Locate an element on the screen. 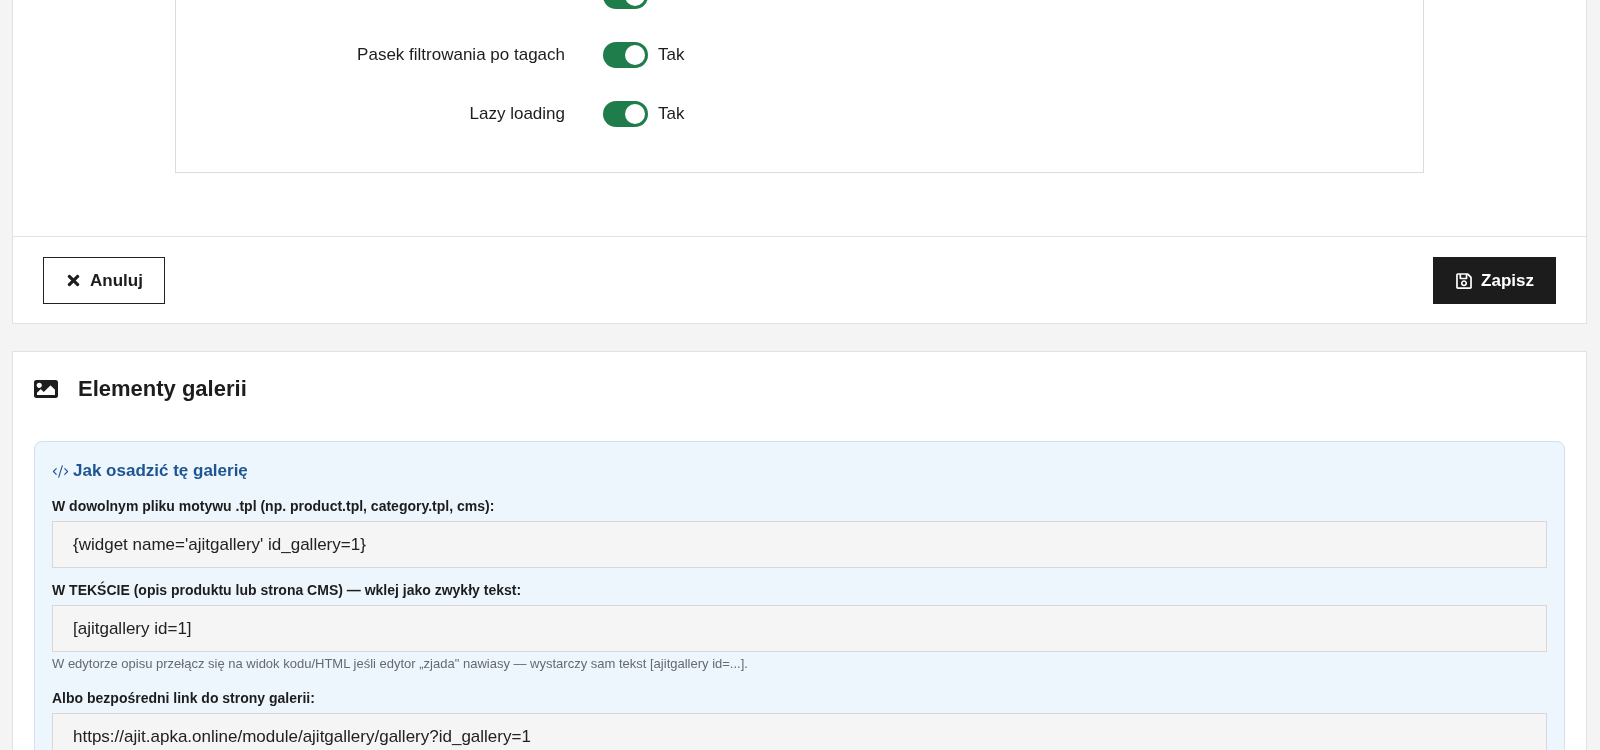 This screenshot has width=1600, height=750. field-label: W TEKŚCIE (opis produktu lub strona CMS) — wklej jako zwykły tekst: is located at coordinates (287, 590).